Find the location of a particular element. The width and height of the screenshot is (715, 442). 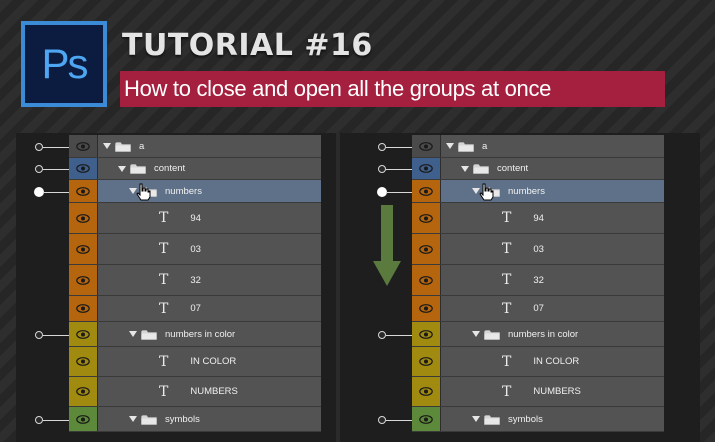

panel-divider is located at coordinates (338, 287).